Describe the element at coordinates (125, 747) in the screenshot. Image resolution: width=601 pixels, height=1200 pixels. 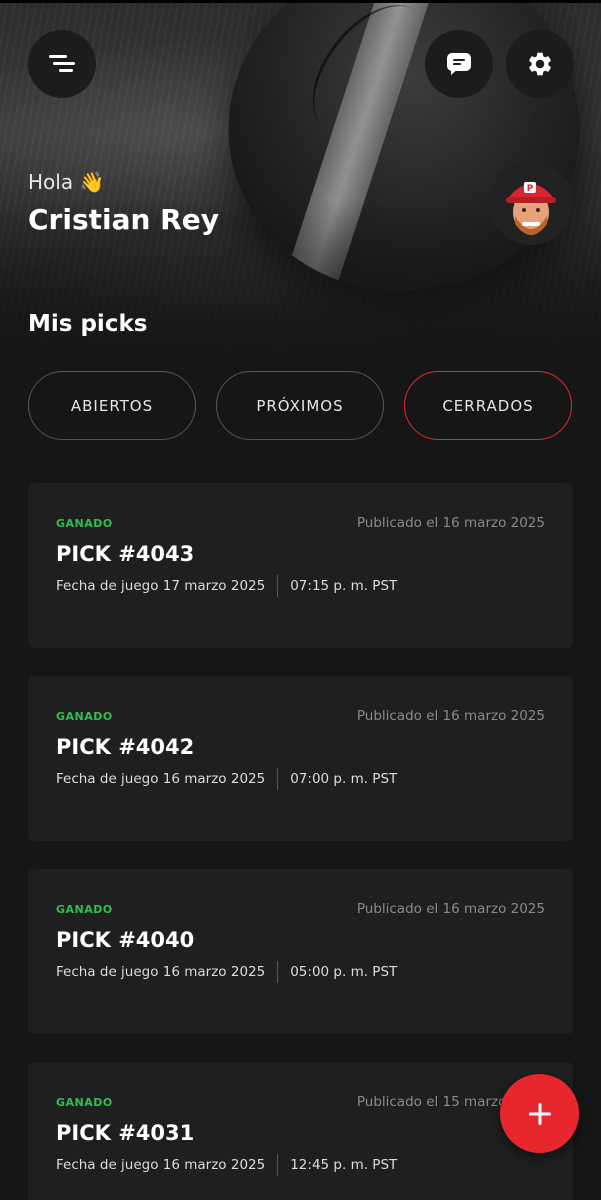
I see `pick-title: PICK #4042` at that location.